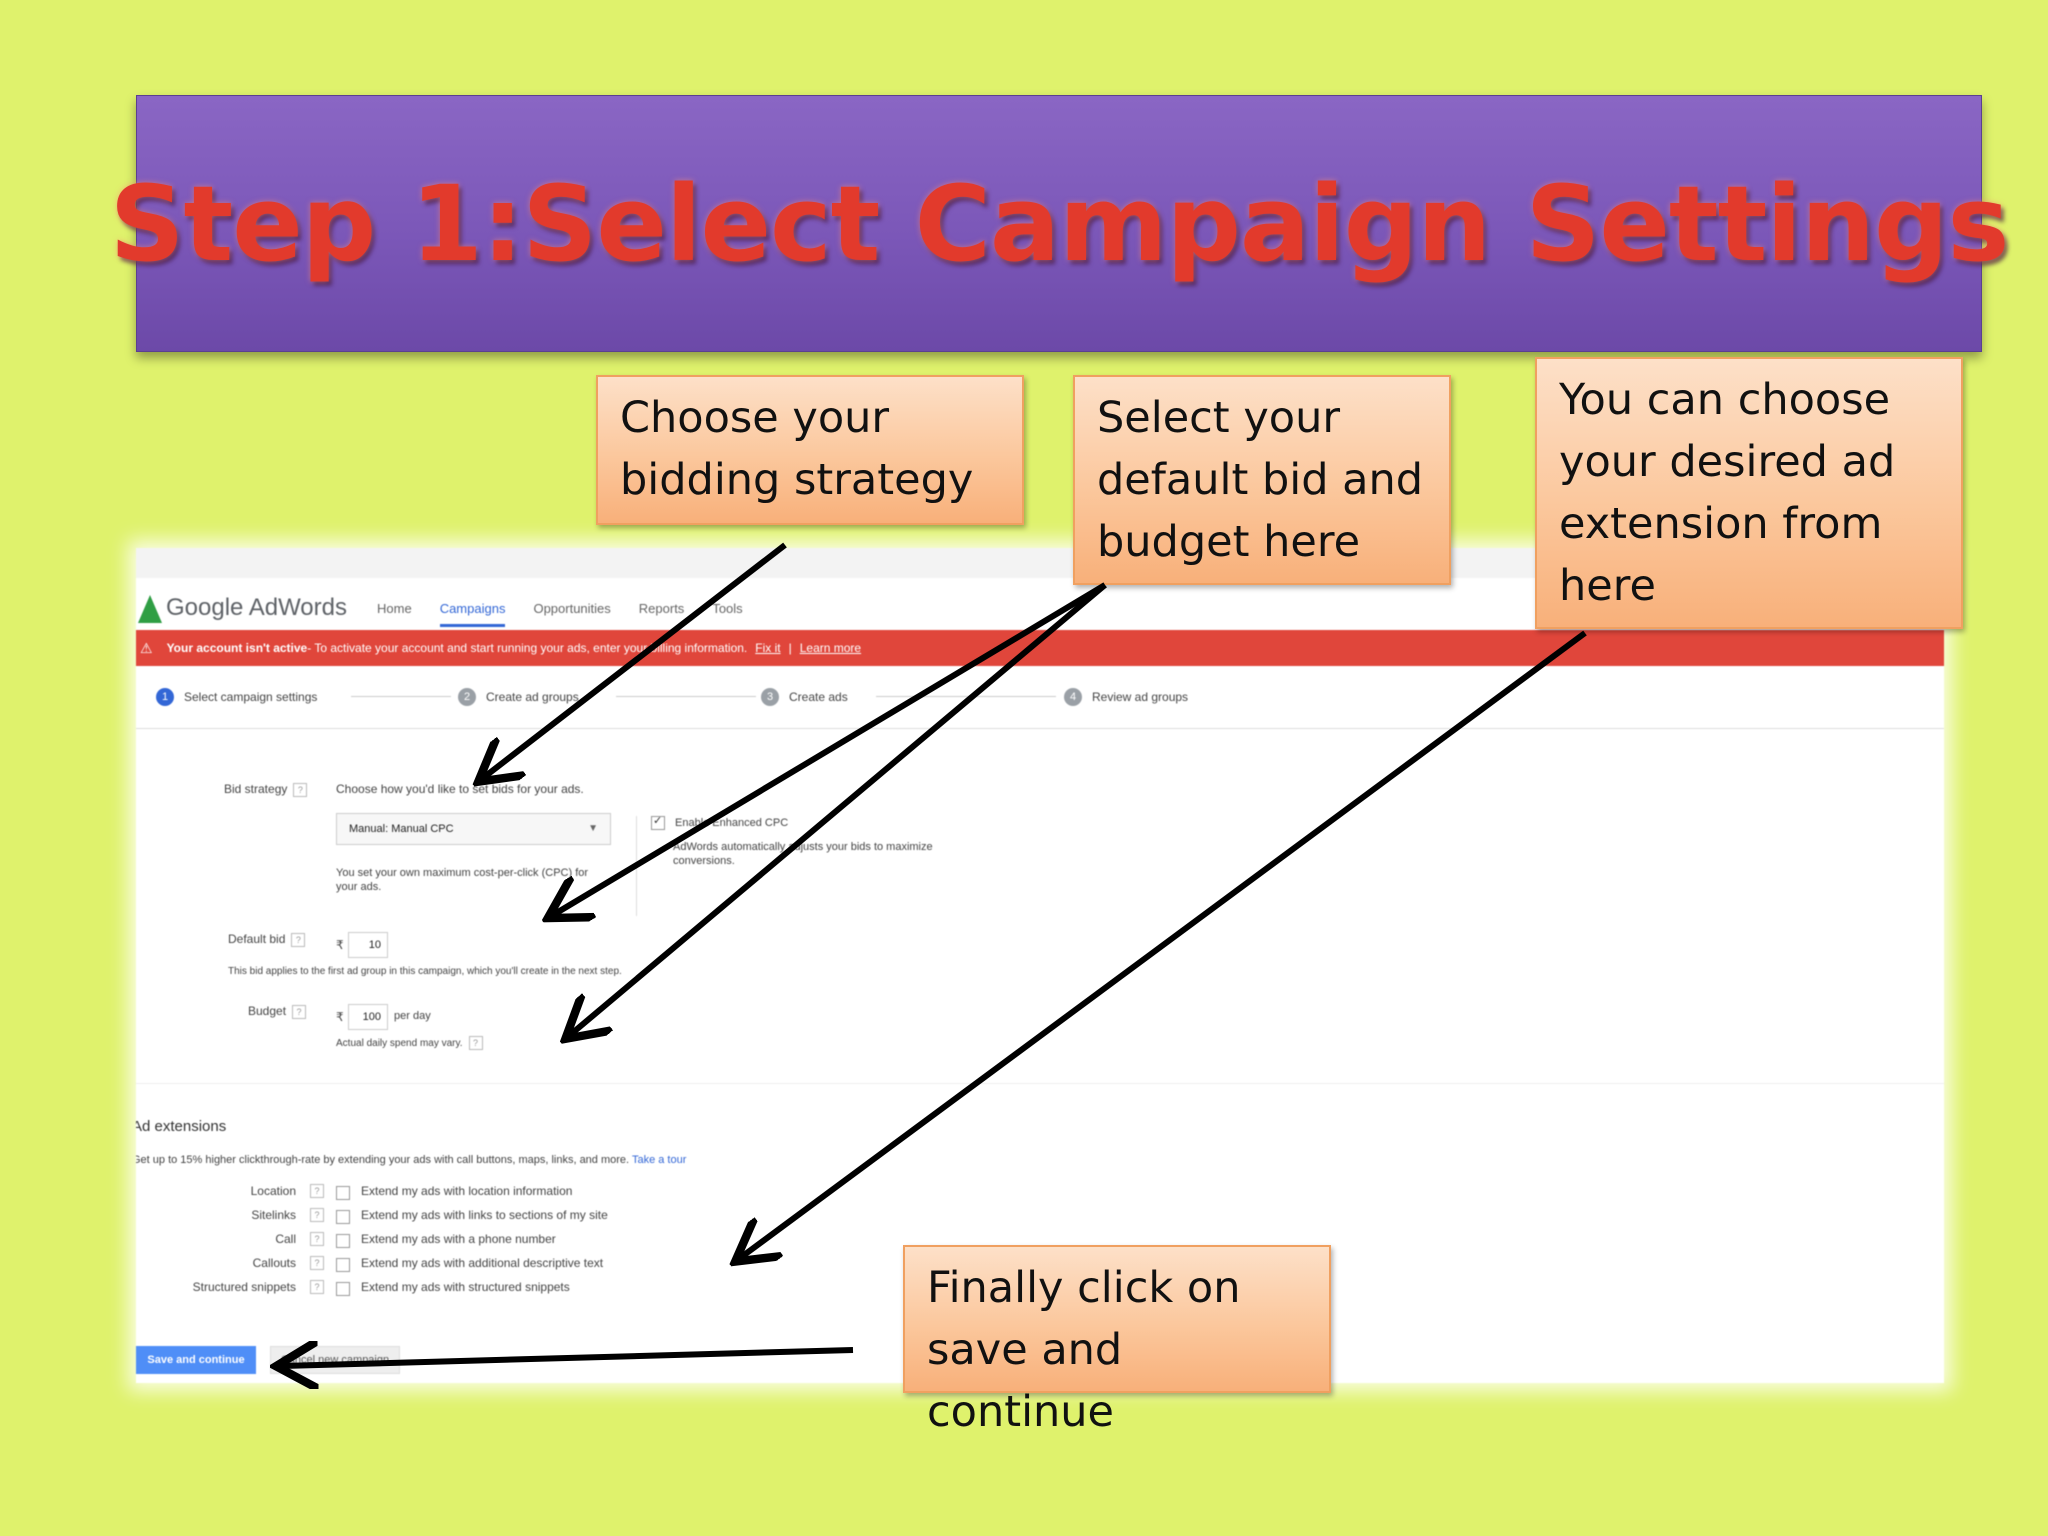 This screenshot has width=2048, height=1536. I want to click on arrow-to-default-bid, so click(830, 748).